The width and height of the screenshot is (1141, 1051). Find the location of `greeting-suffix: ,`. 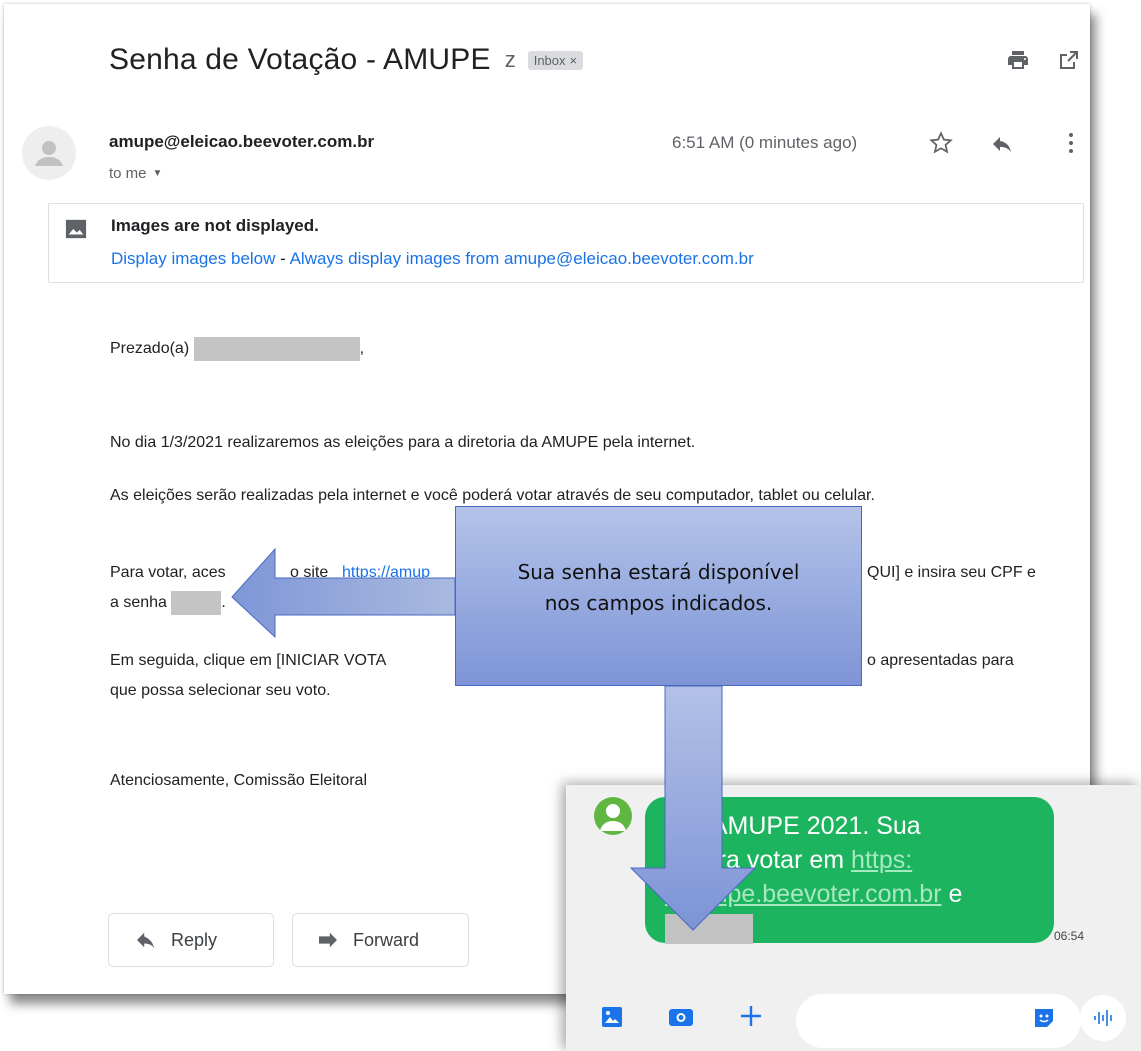

greeting-suffix: , is located at coordinates (362, 349).